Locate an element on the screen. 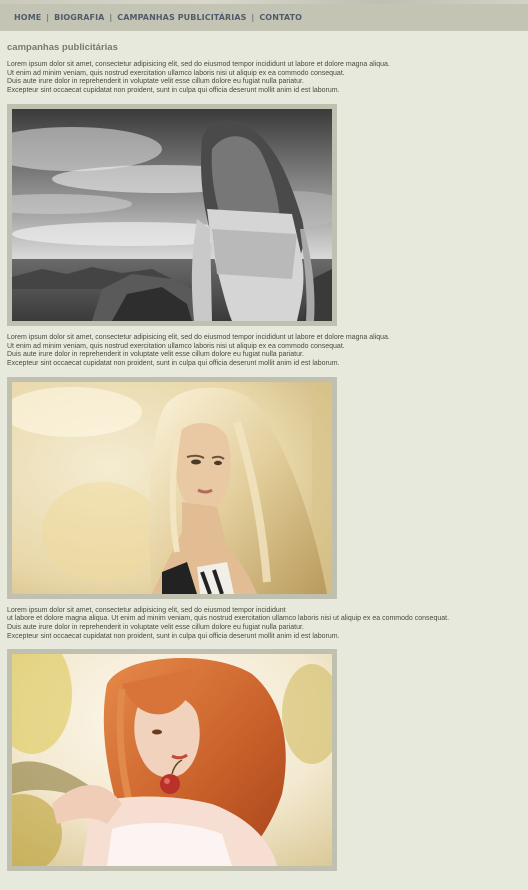 The image size is (528, 890). page-title: campanhas publicitárias is located at coordinates (62, 47).